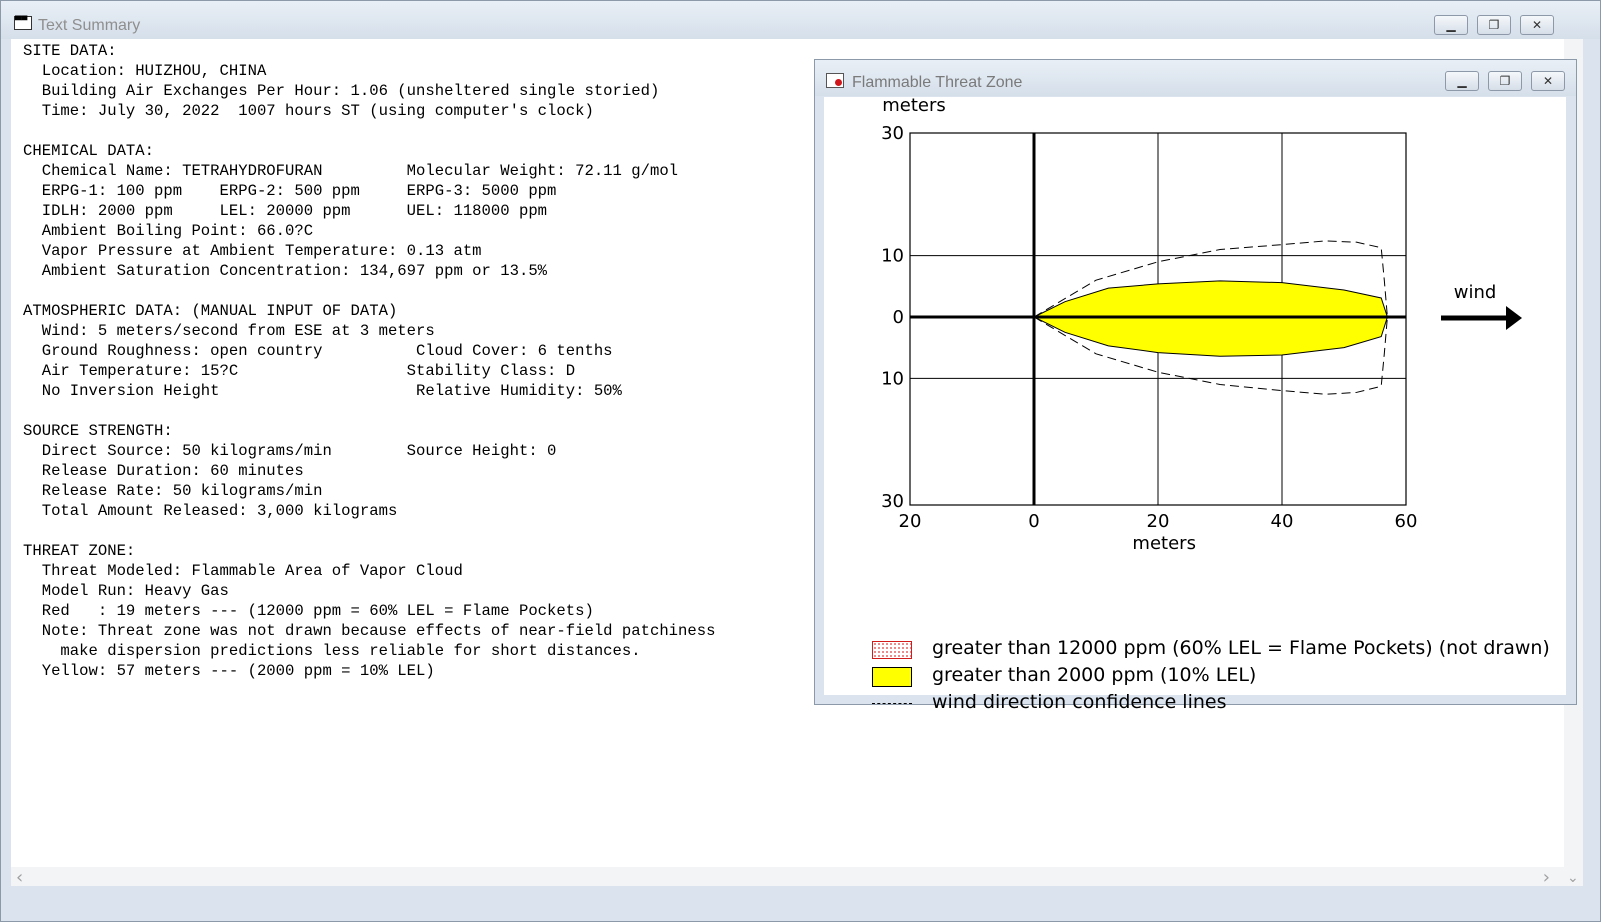 The image size is (1601, 922). What do you see at coordinates (1033, 521) in the screenshot?
I see `x-tick-label: 0` at bounding box center [1033, 521].